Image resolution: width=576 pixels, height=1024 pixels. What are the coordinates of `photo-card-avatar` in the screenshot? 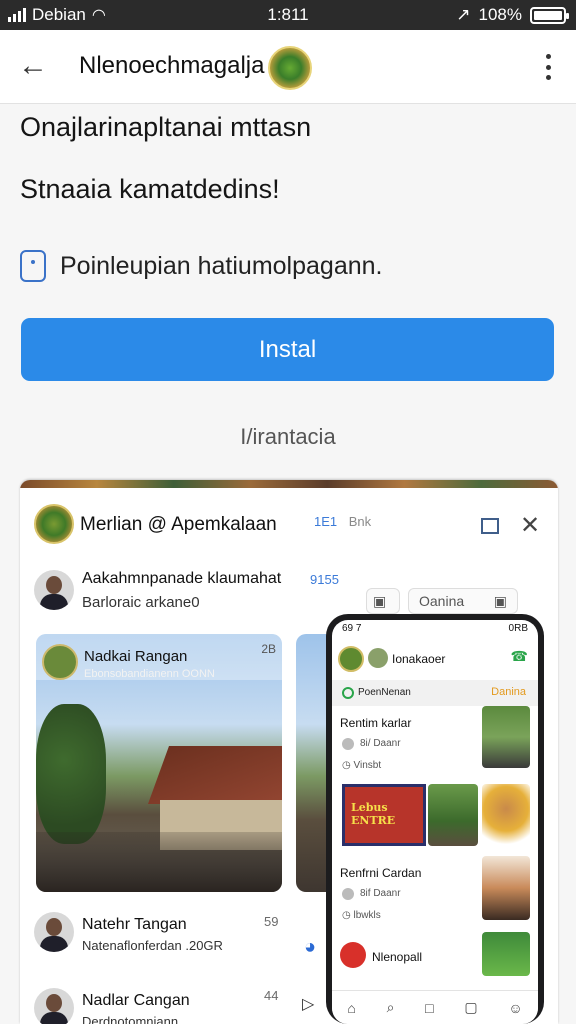 It's located at (60, 662).